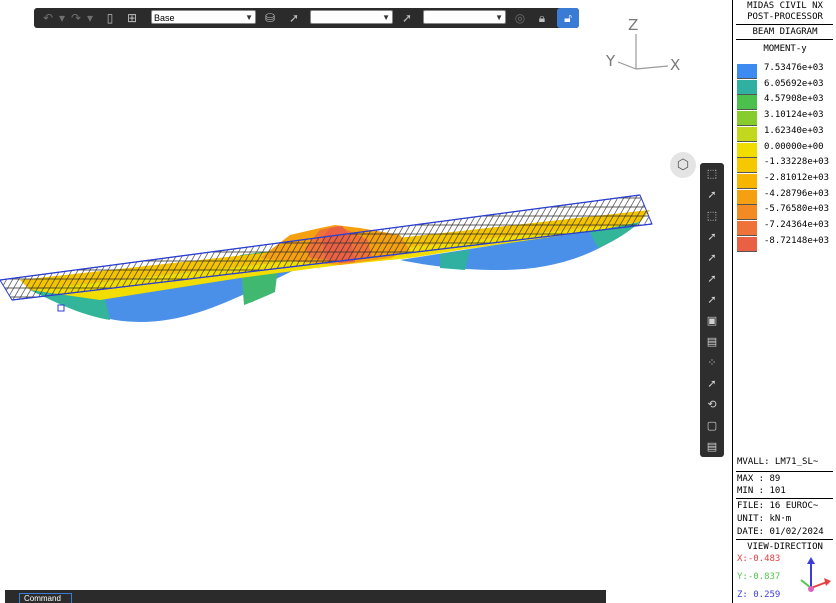 The image size is (836, 603). What do you see at coordinates (797, 162) in the screenshot?
I see `legend-value: -1.33228e+03` at bounding box center [797, 162].